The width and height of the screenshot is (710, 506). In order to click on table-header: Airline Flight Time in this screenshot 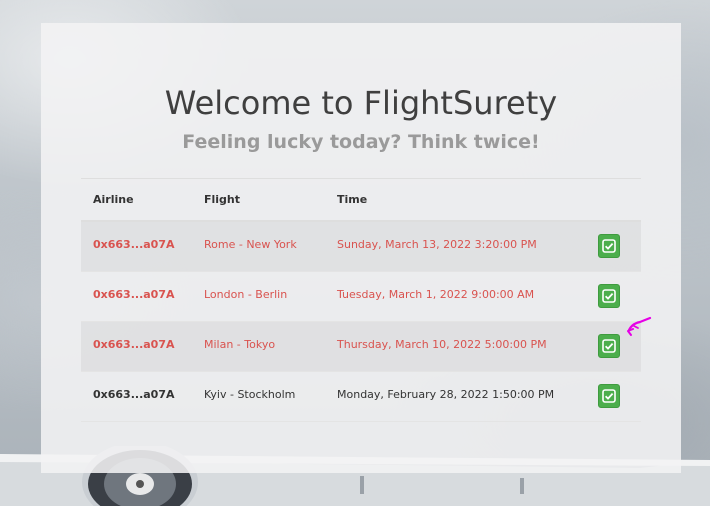, I will do `click(361, 200)`.